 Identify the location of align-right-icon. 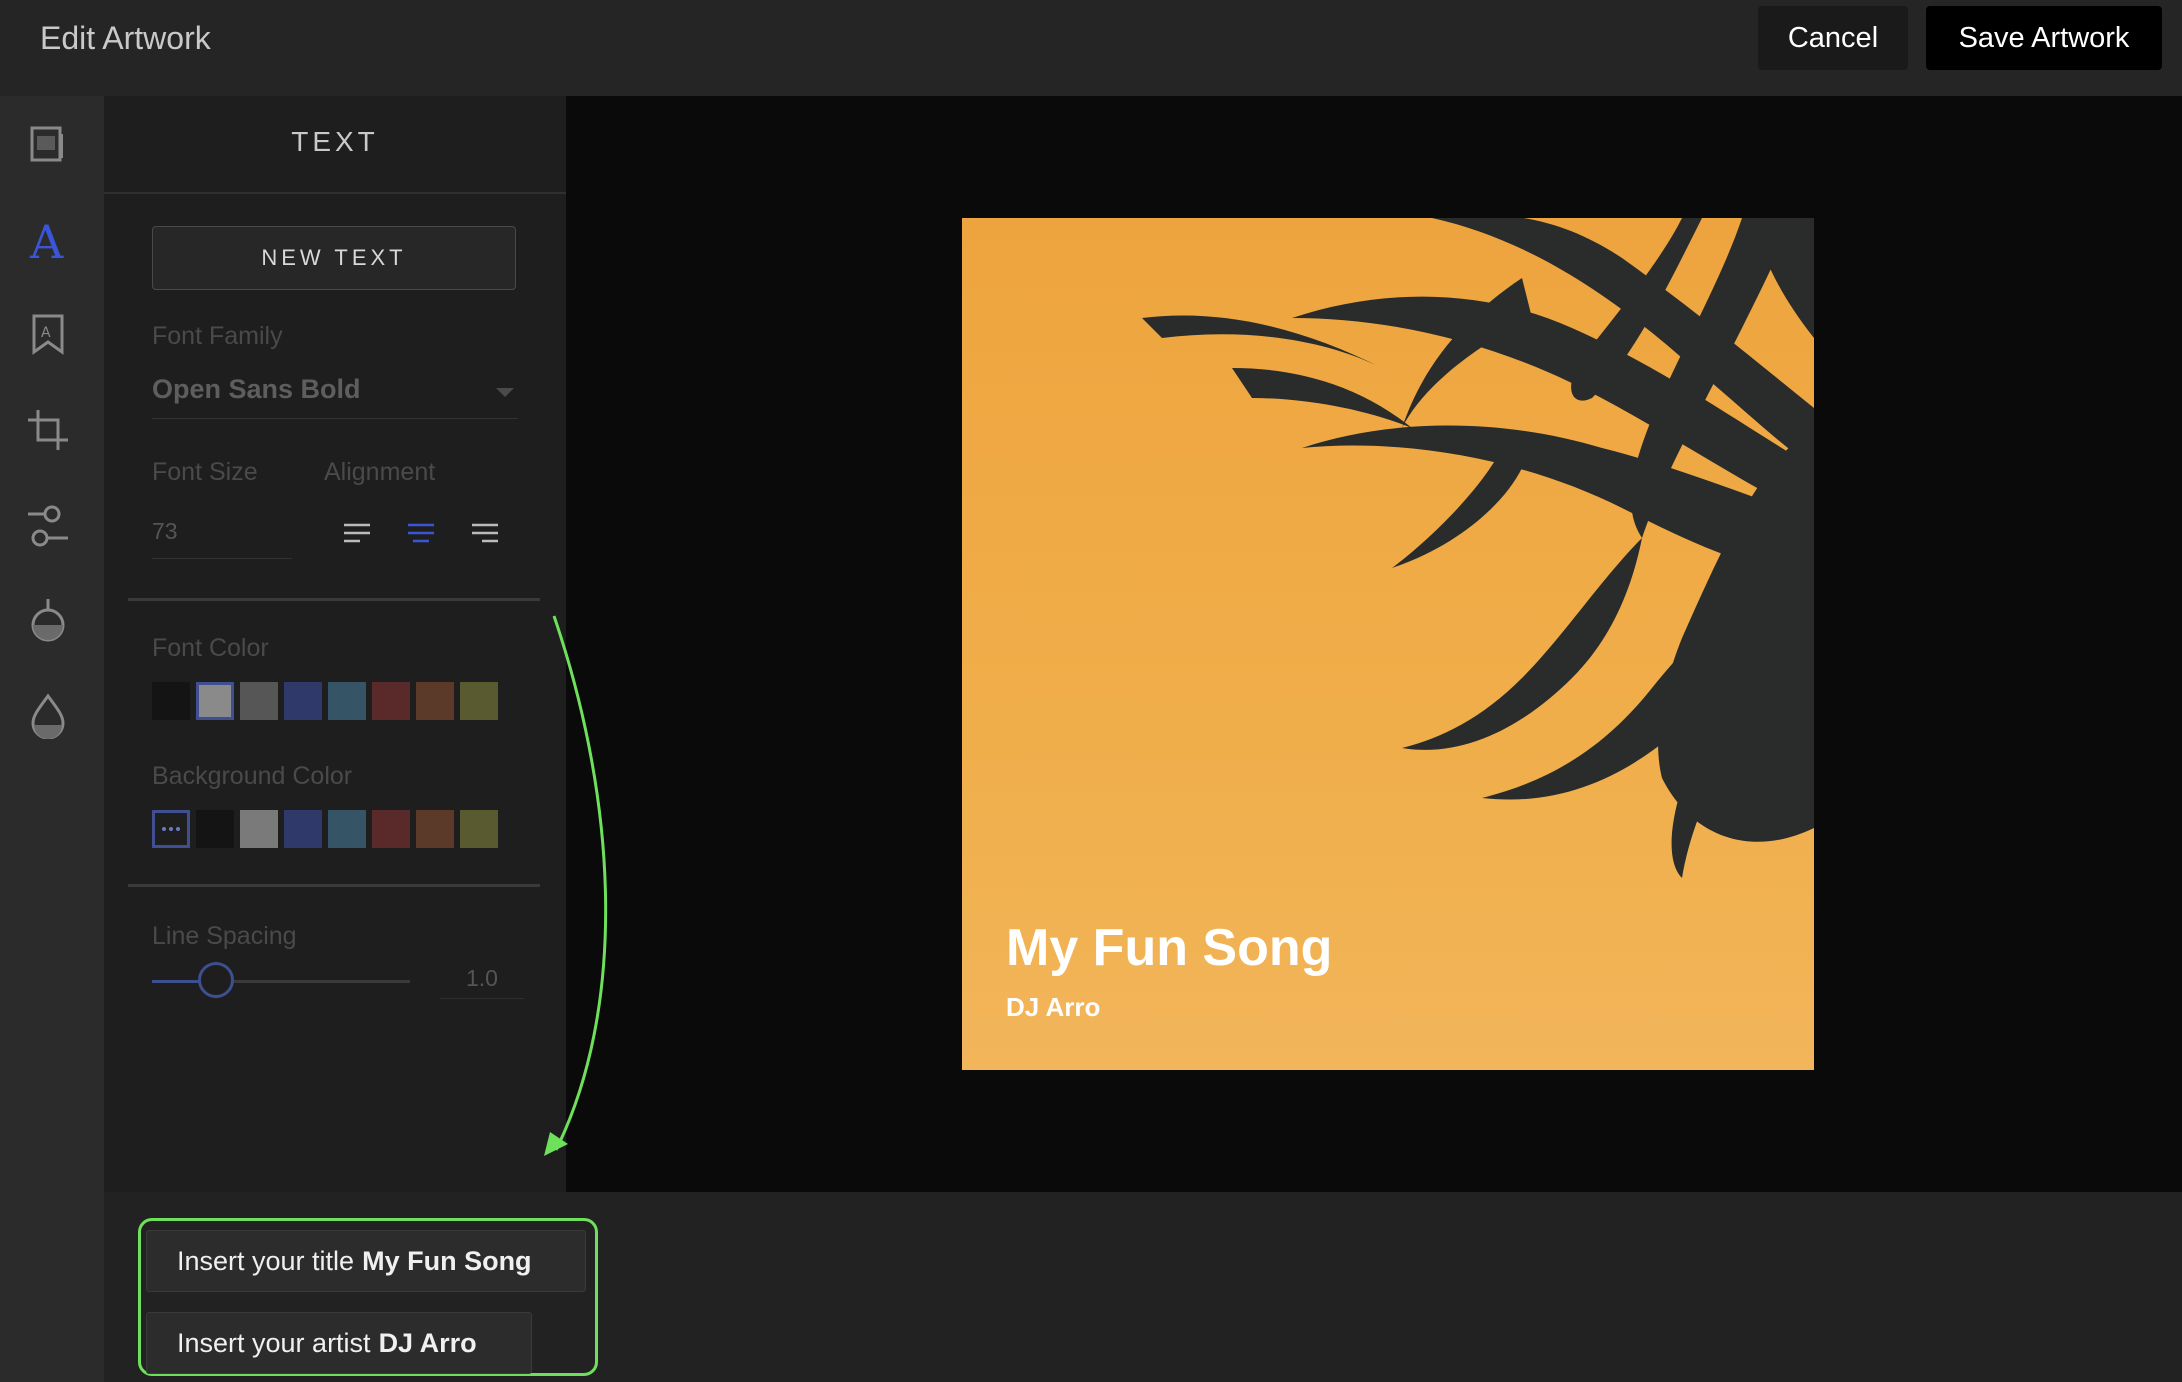
(485, 533).